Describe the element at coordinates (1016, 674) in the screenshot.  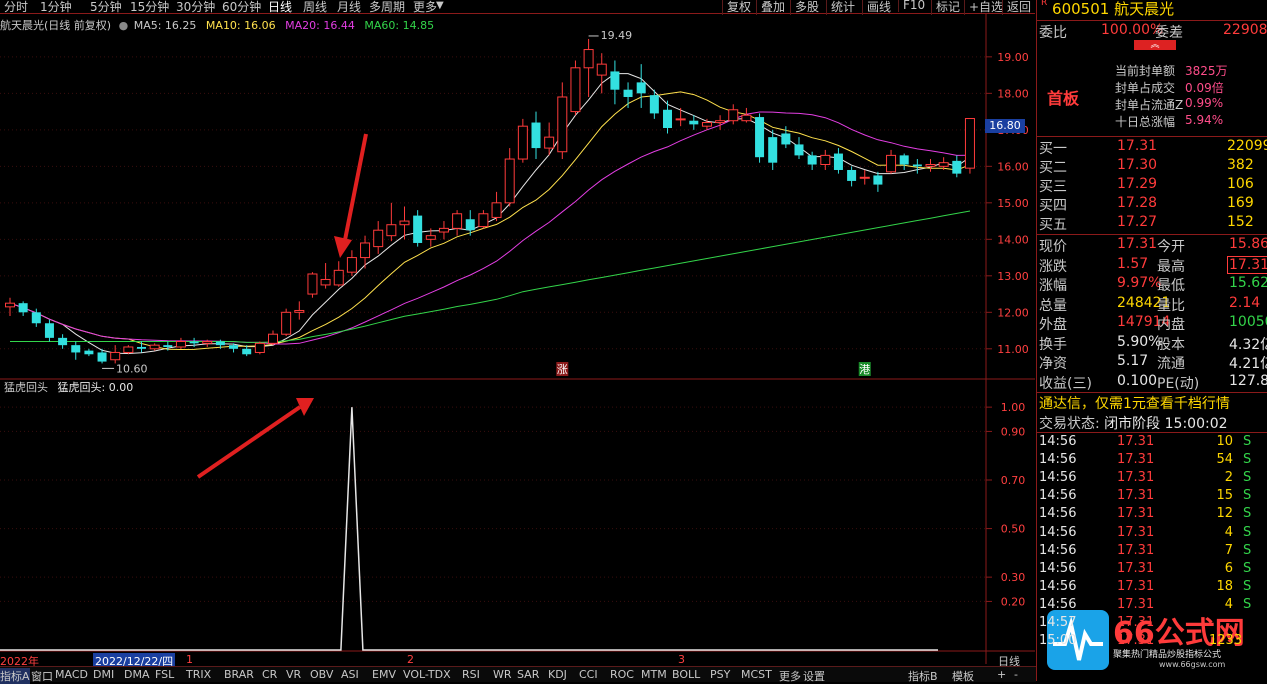
I see `bottom-right-1: -` at that location.